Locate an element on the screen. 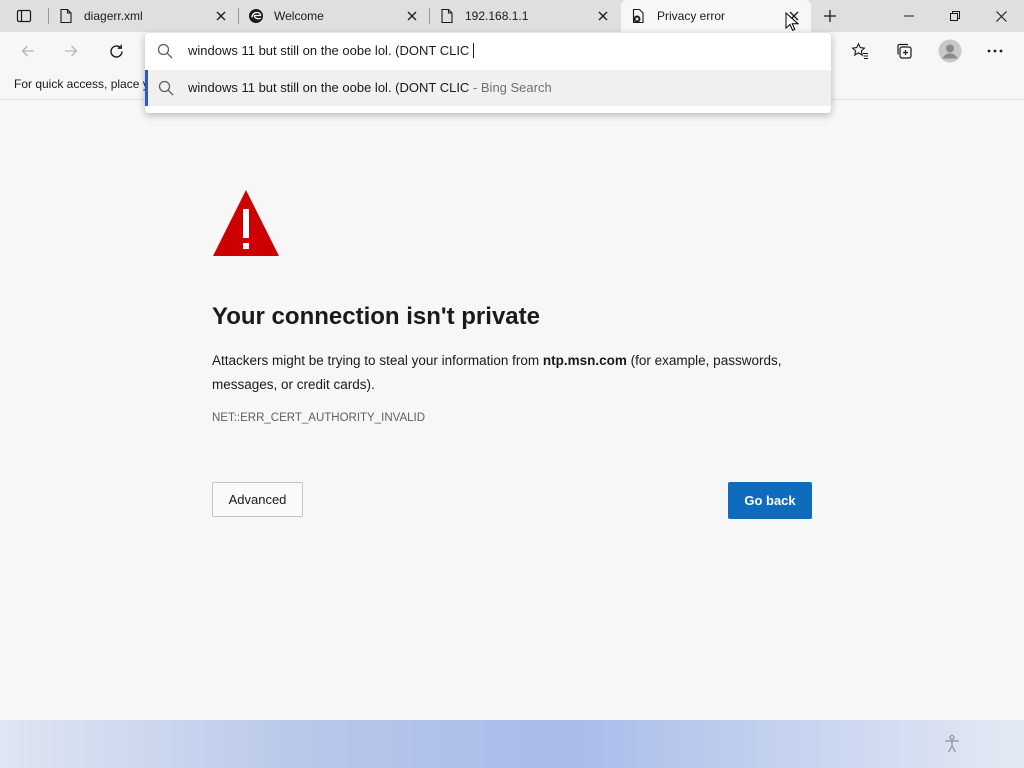 The width and height of the screenshot is (1024, 768). advanced-button: Advanced is located at coordinates (257, 499).